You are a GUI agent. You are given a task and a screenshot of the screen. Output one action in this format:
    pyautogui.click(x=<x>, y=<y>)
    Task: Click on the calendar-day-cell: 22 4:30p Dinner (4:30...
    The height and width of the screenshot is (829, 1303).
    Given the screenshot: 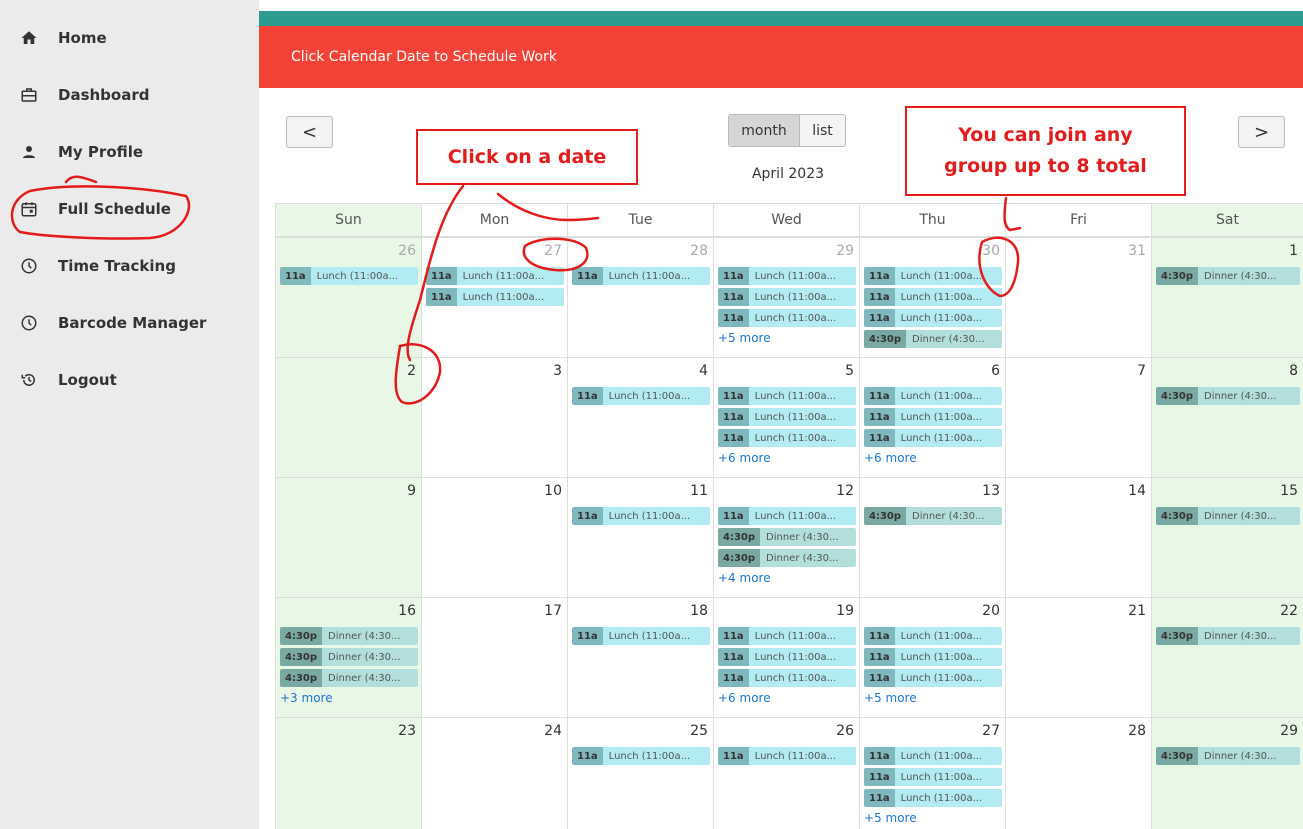 What is the action you would take?
    pyautogui.click(x=1227, y=657)
    